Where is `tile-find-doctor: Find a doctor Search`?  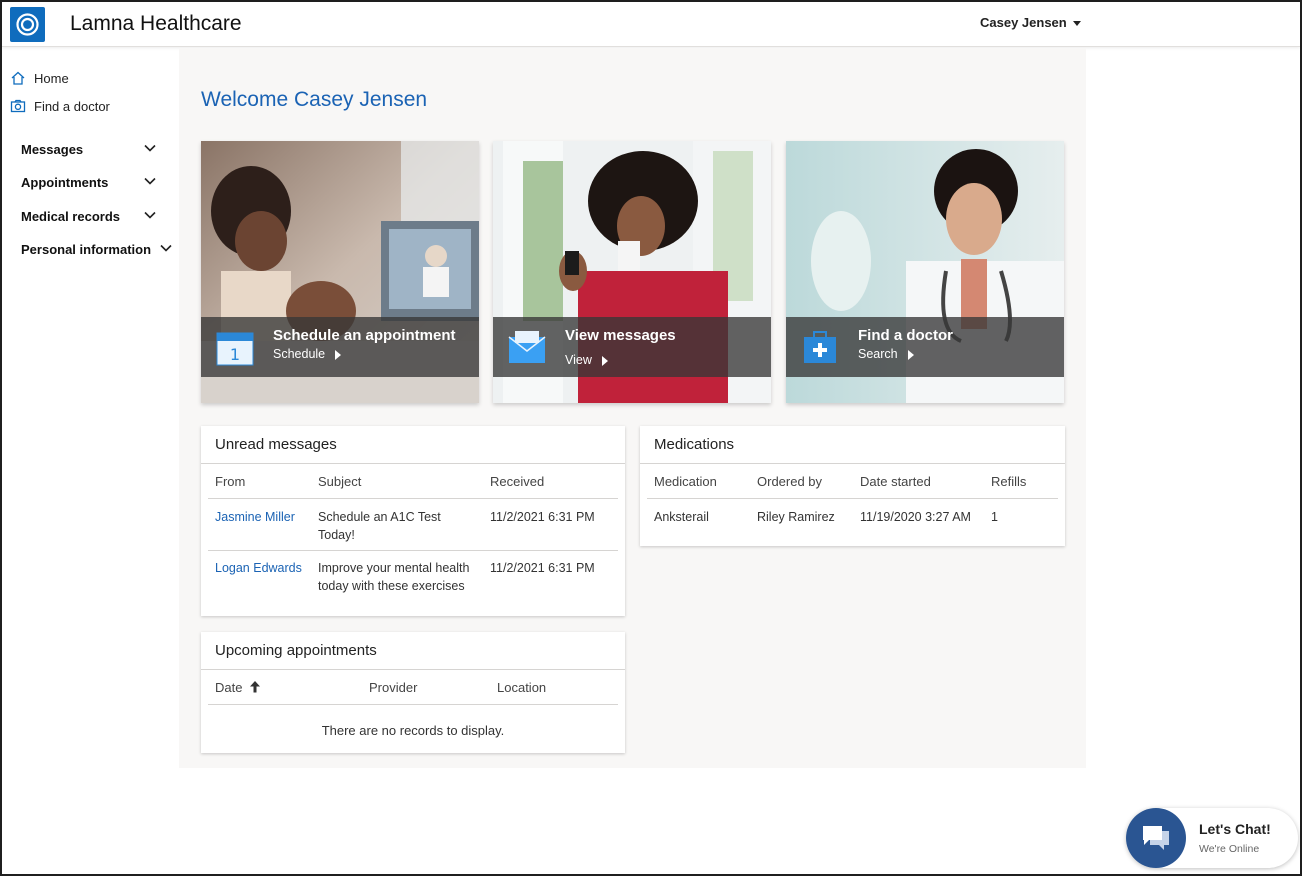 tile-find-doctor: Find a doctor Search is located at coordinates (925, 272).